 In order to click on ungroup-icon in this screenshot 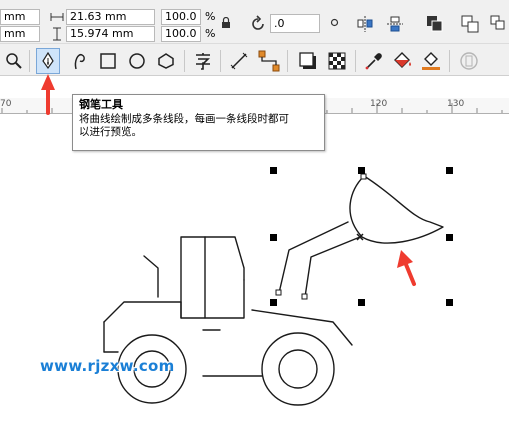, I will do `click(499, 24)`.